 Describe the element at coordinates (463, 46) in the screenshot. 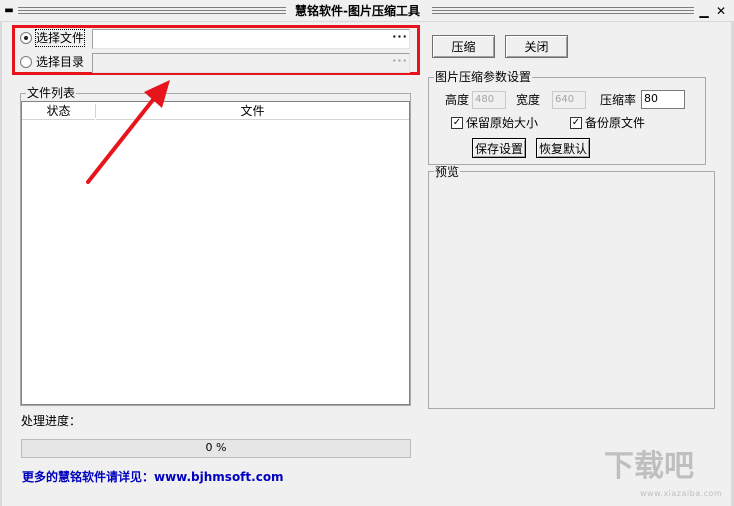

I see `compress-button: 压缩` at that location.